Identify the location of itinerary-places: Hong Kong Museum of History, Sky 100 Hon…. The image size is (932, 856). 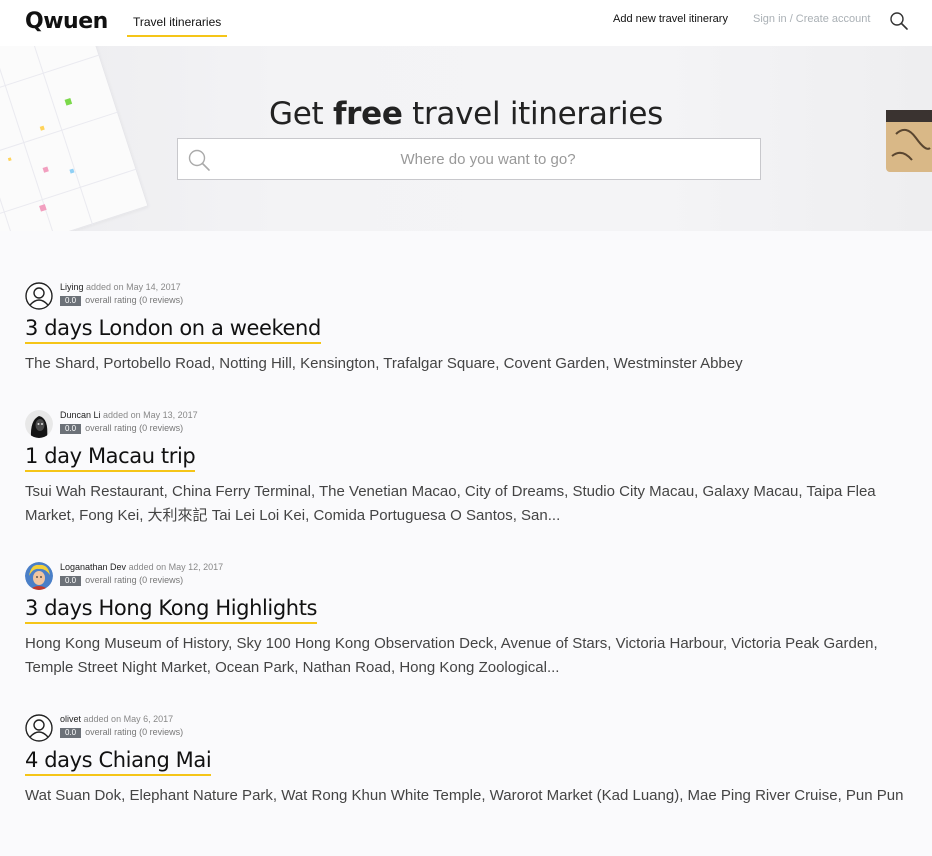
(451, 655).